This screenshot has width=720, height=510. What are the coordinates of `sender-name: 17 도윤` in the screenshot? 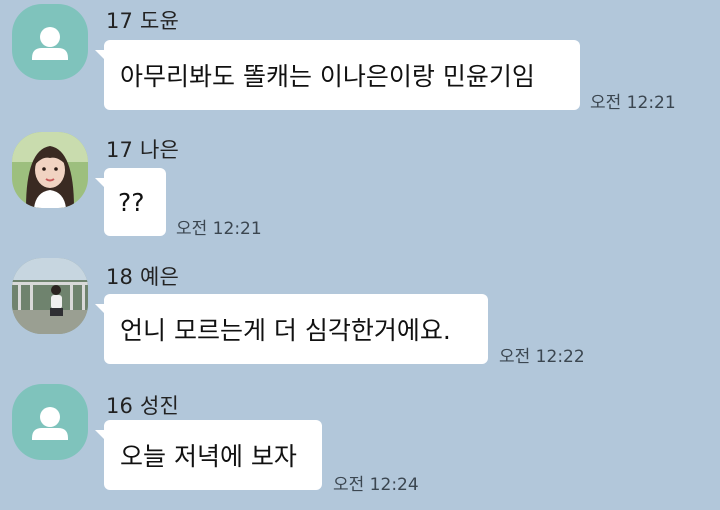 It's located at (143, 21).